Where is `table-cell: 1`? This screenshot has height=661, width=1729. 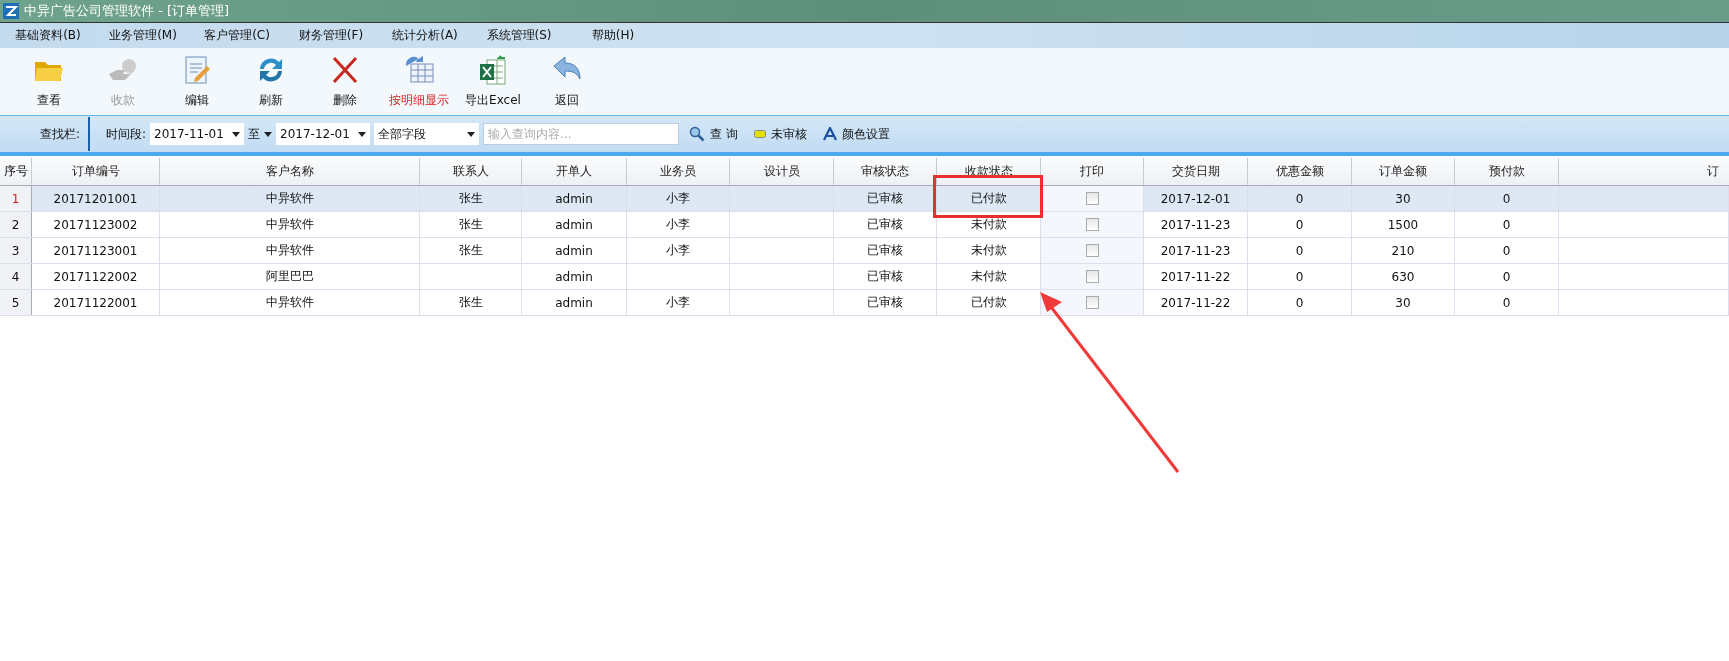
table-cell: 1 is located at coordinates (15, 198).